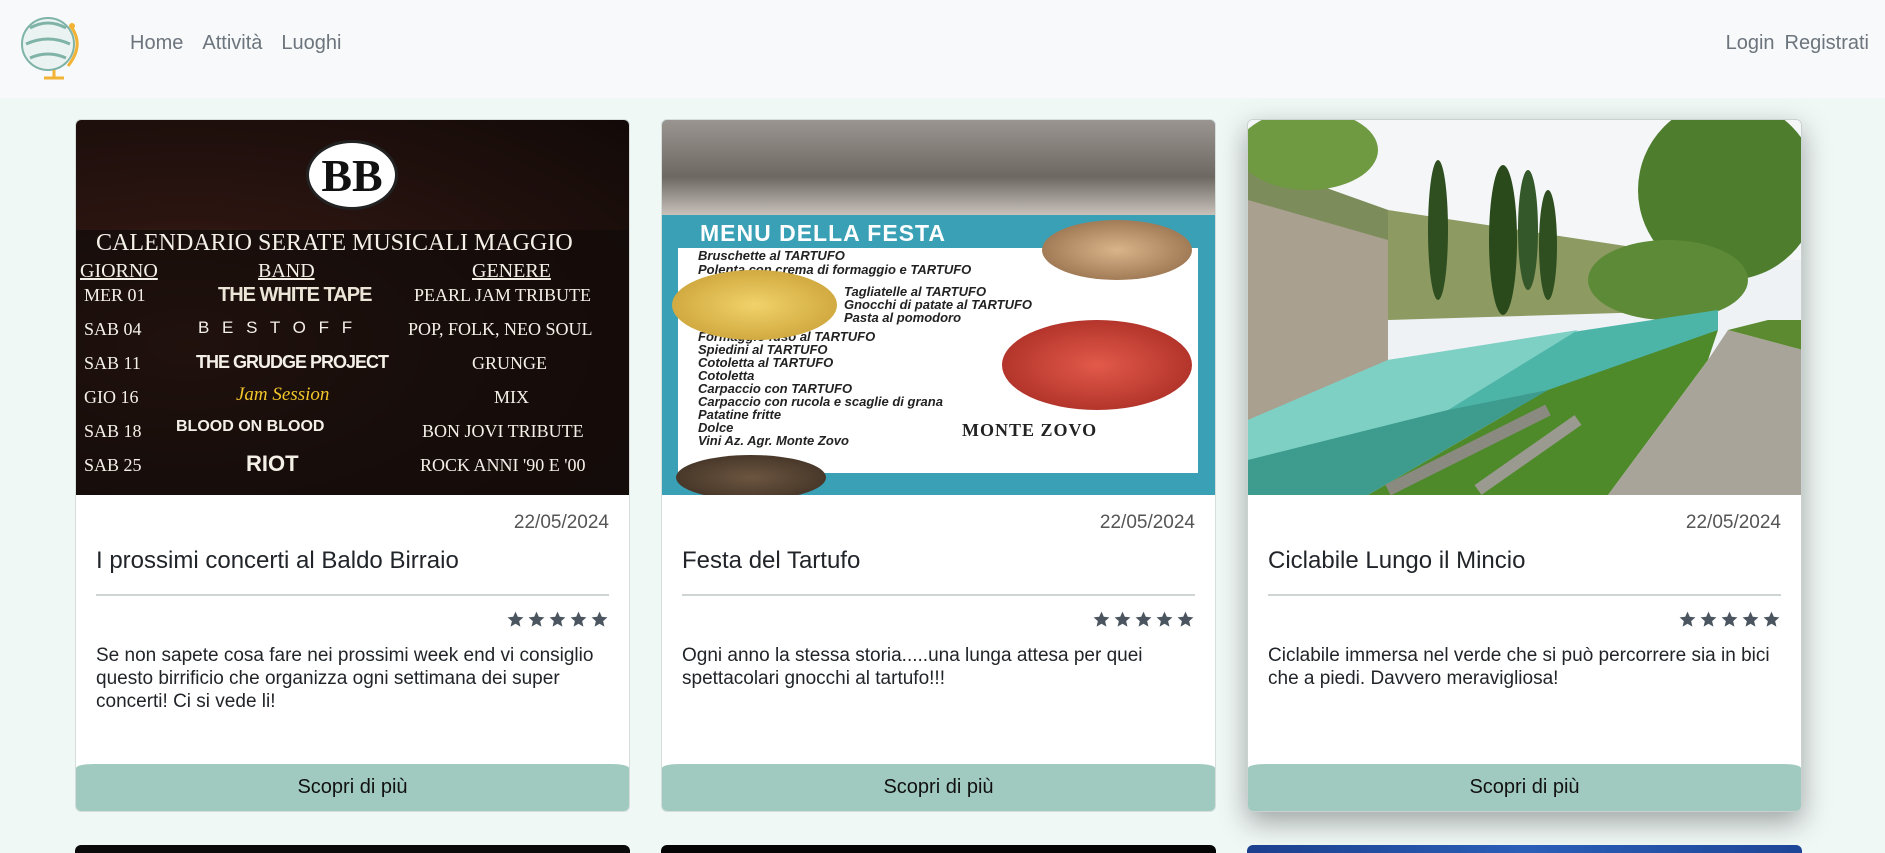  Describe the element at coordinates (823, 233) in the screenshot. I see `menu-heading: MENU DELLA FESTA` at that location.